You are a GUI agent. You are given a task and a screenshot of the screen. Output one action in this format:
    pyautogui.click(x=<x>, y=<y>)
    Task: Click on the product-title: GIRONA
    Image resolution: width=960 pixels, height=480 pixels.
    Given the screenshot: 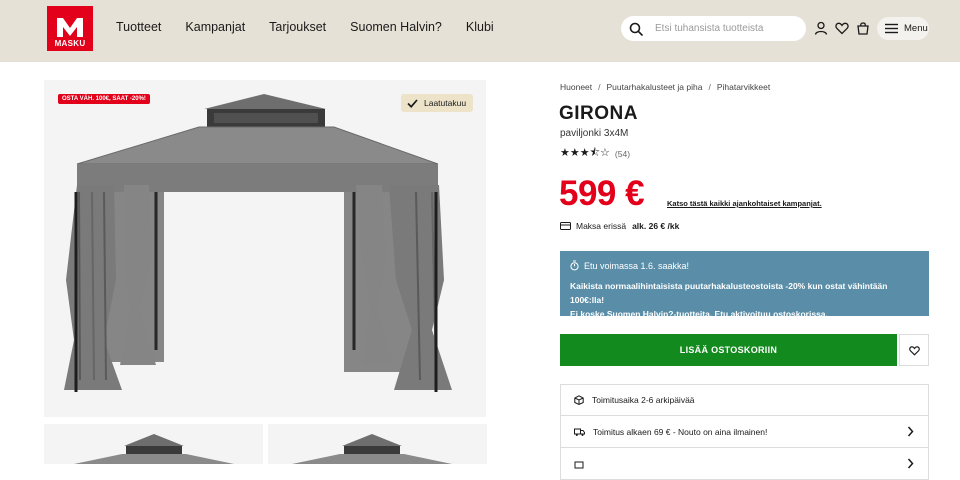 What is the action you would take?
    pyautogui.click(x=598, y=113)
    